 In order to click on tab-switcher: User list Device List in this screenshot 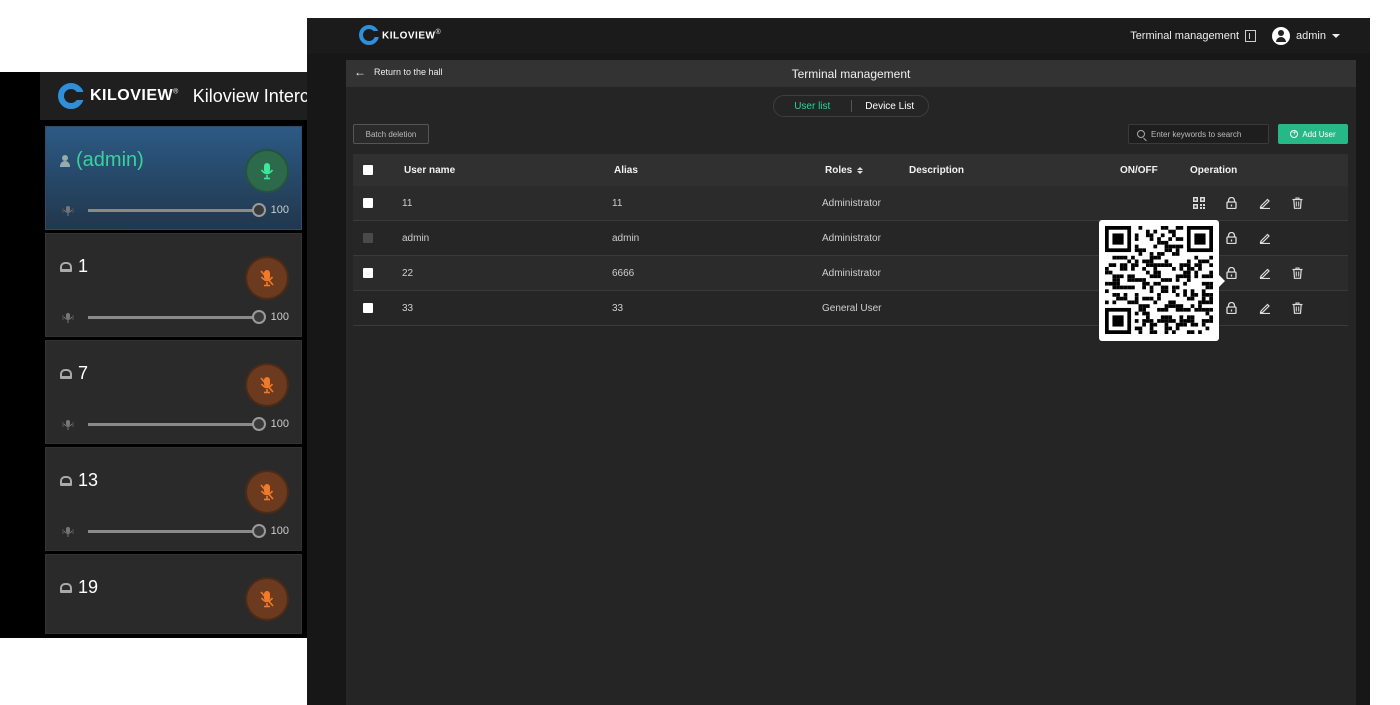, I will do `click(851, 106)`.